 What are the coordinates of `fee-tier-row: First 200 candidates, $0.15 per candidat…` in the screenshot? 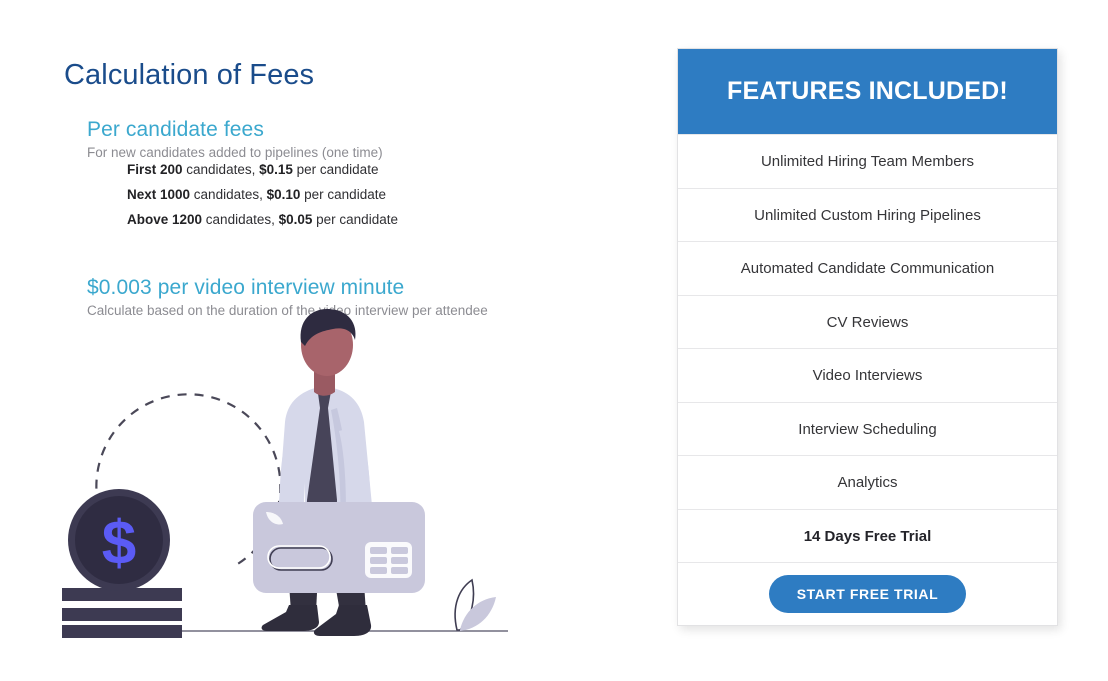 It's located at (262, 169).